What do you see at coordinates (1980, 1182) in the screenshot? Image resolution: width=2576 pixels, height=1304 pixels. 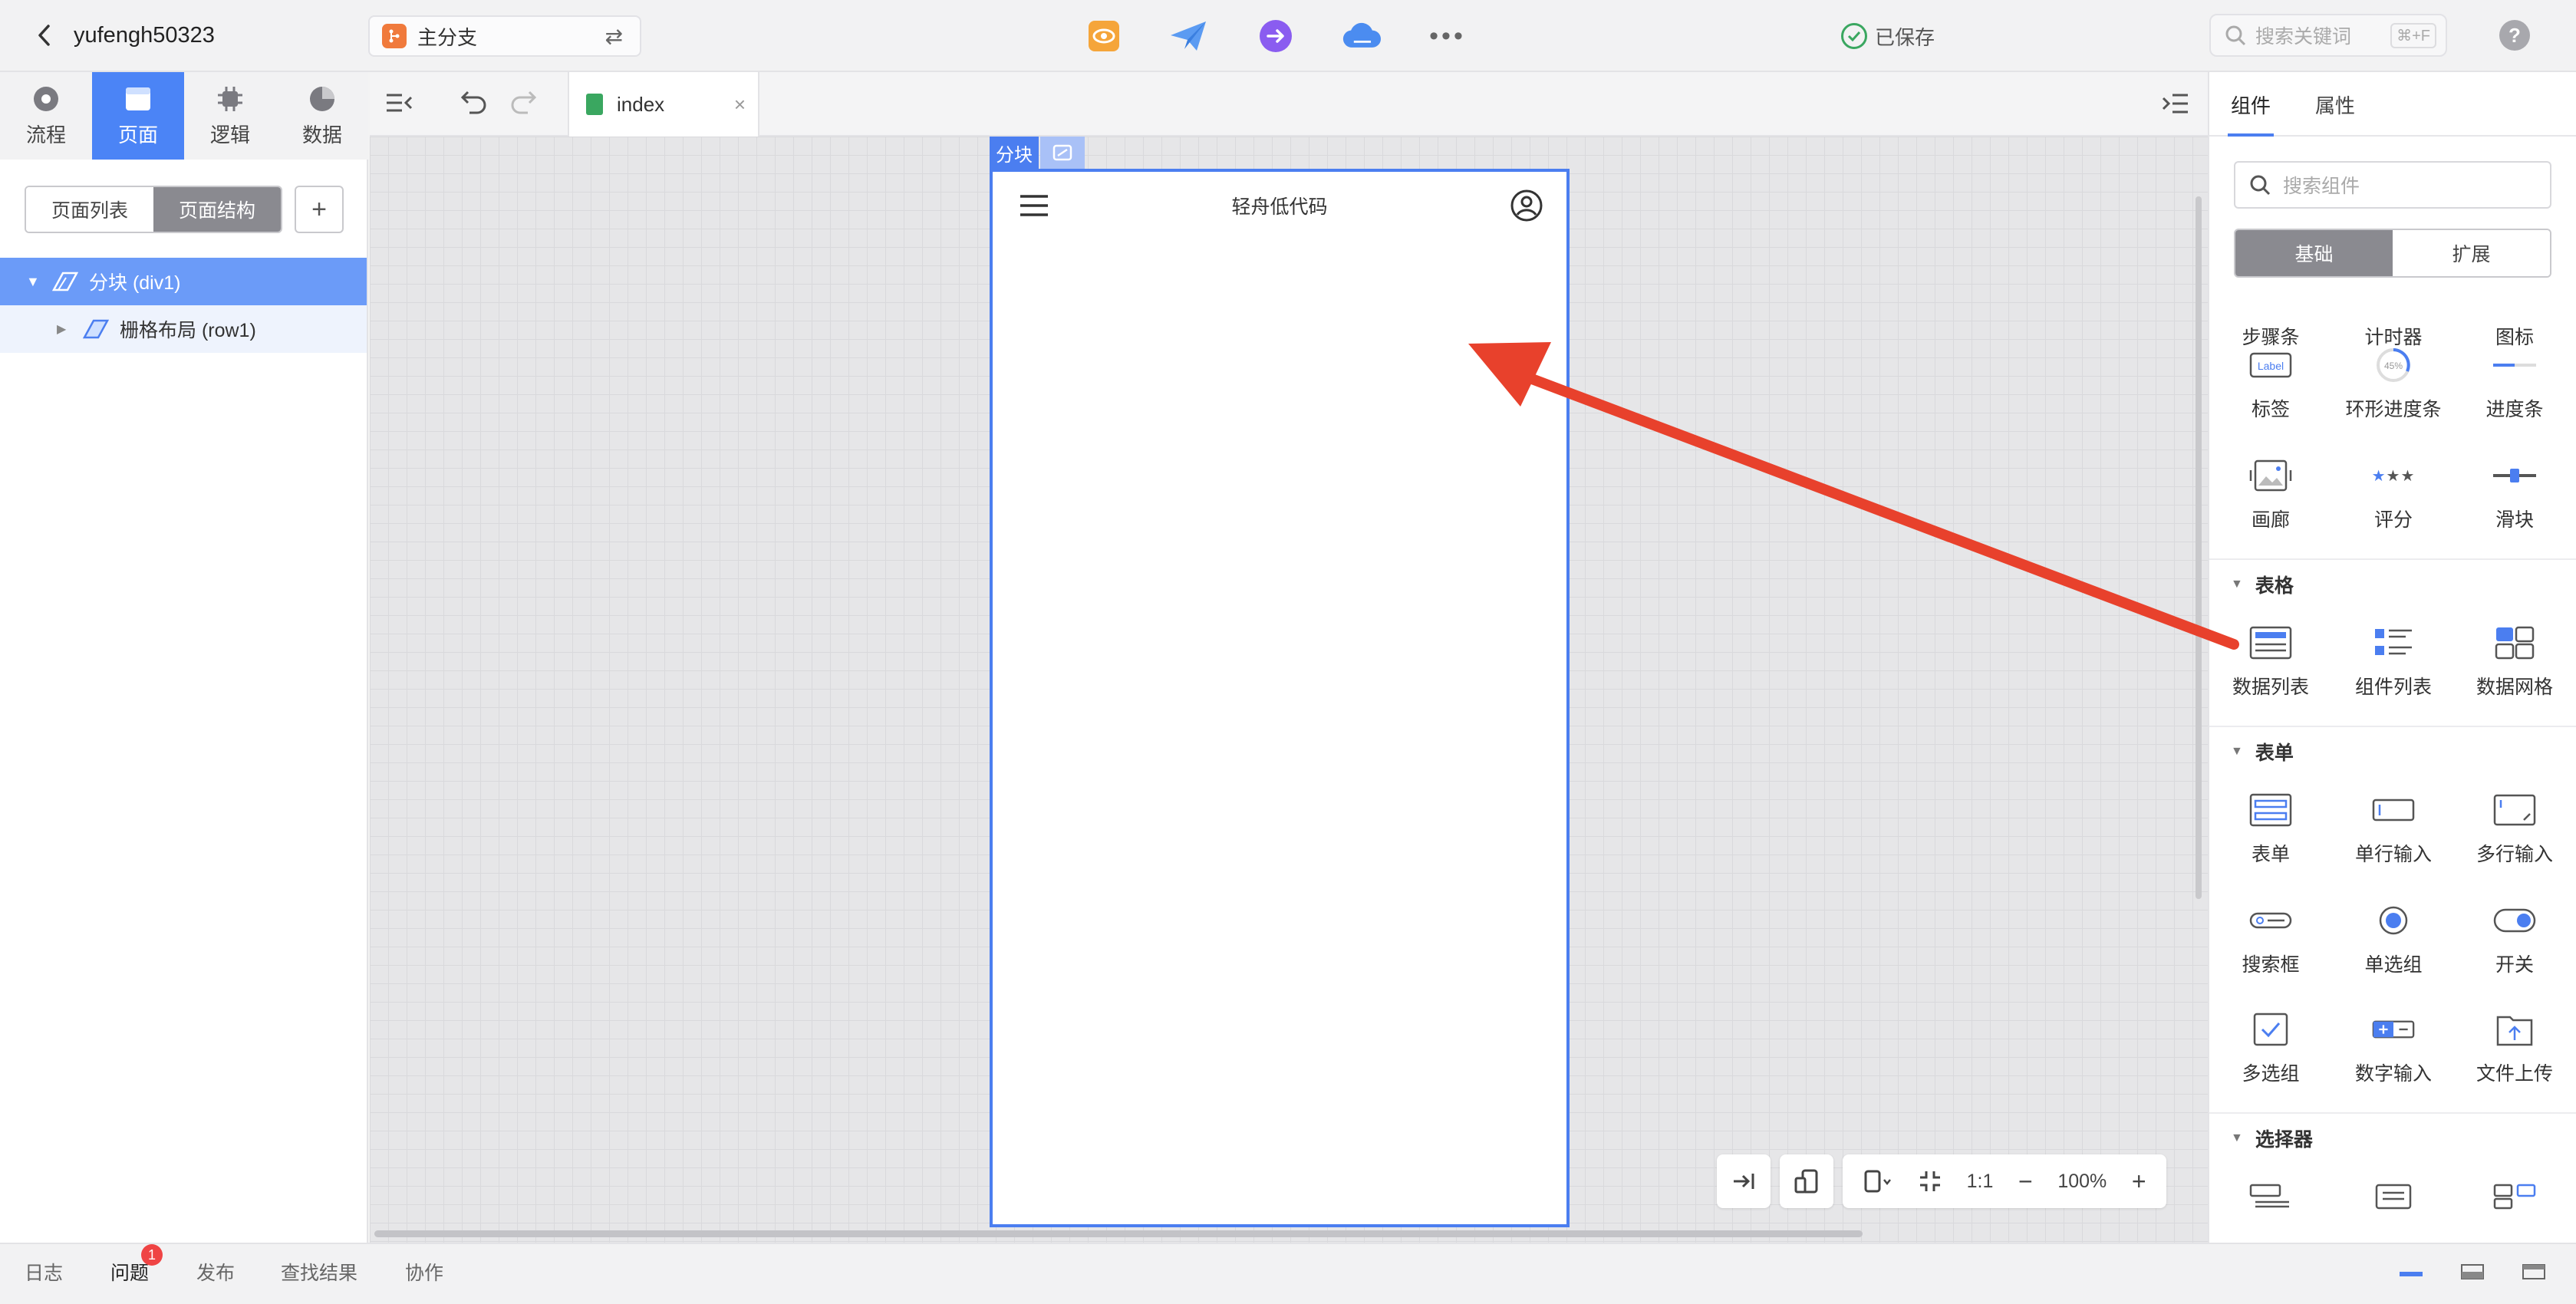 I see `actual-size-button: 1:1` at bounding box center [1980, 1182].